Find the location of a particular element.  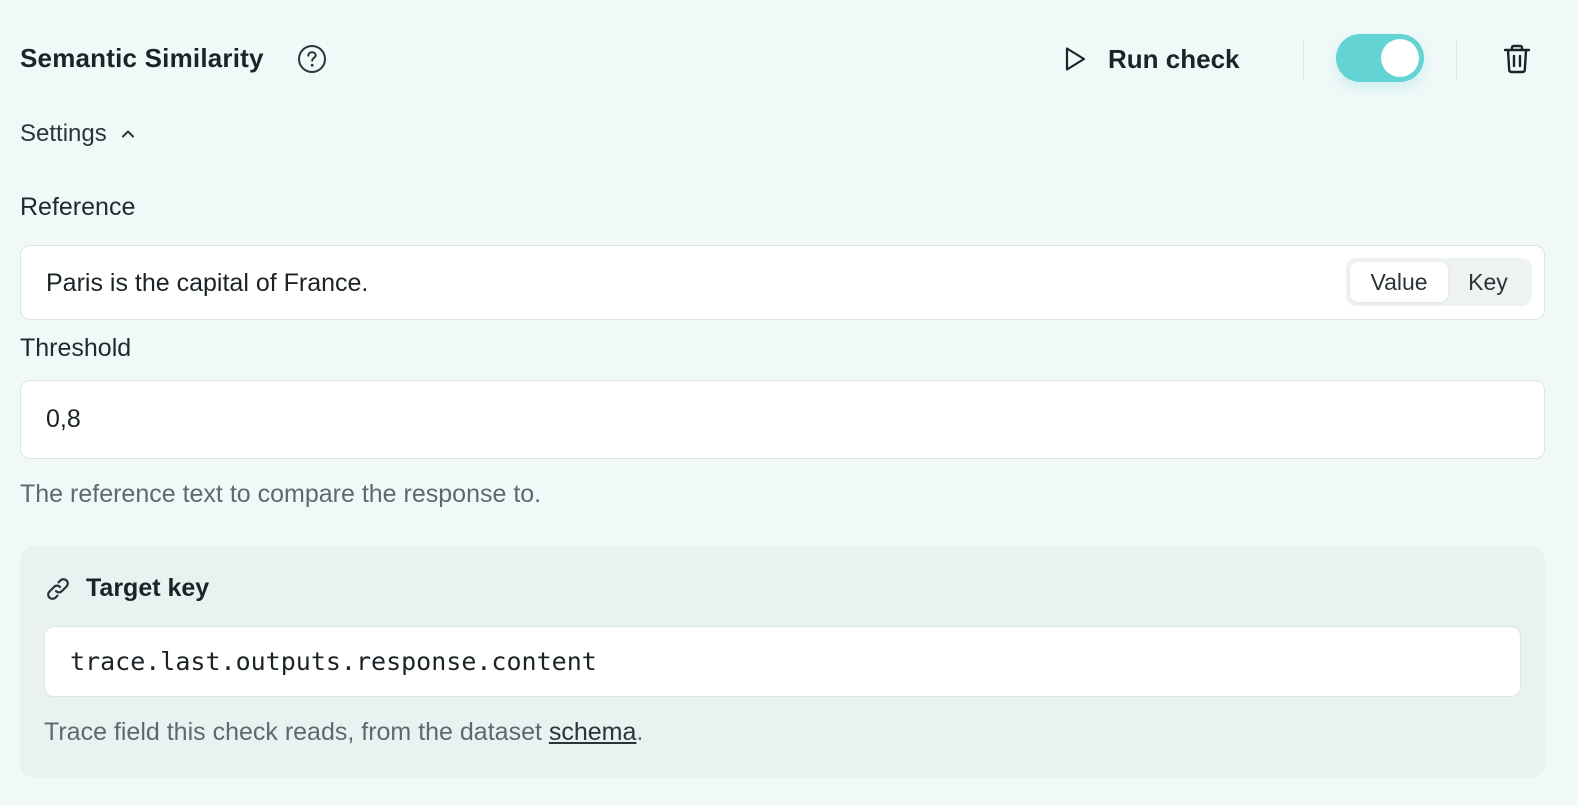

threshold-value: 0,8 is located at coordinates (63, 419).